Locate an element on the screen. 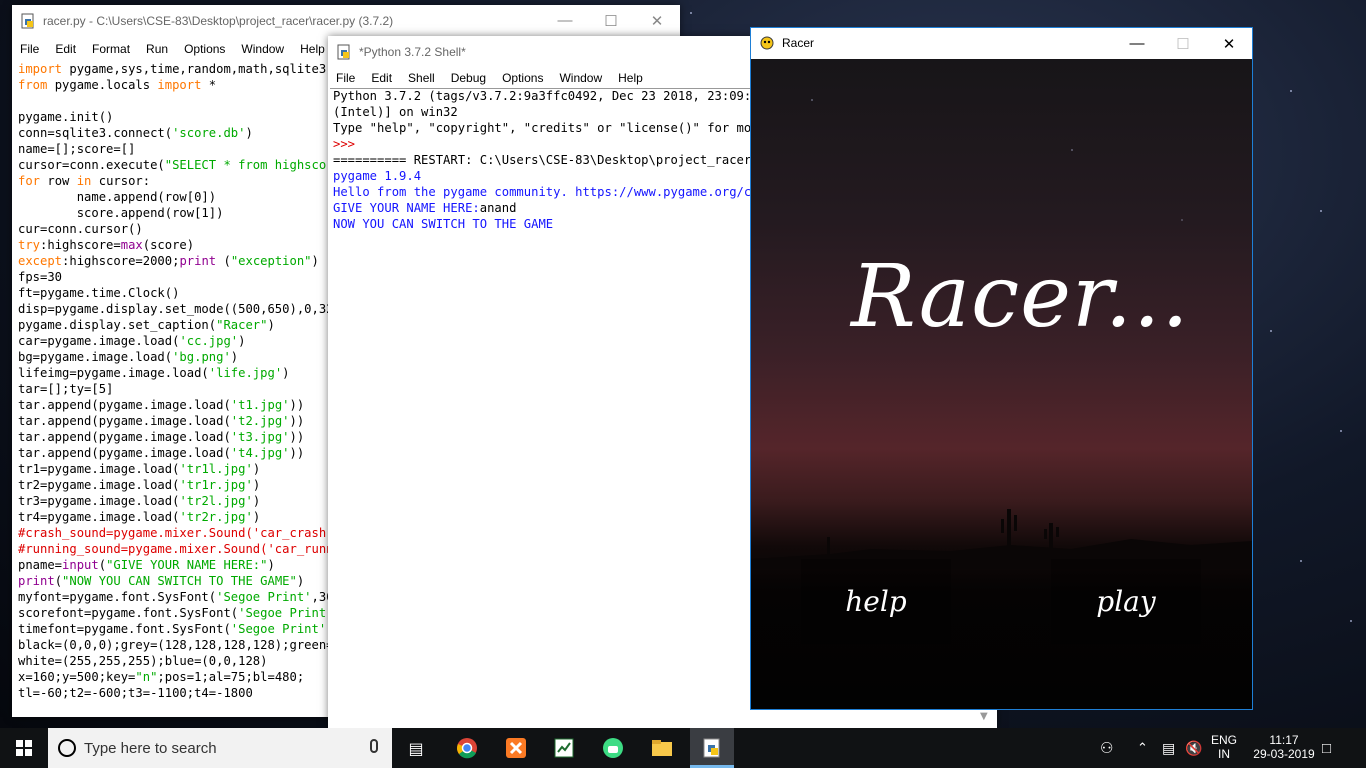 The height and width of the screenshot is (768, 1366). language-code: ENG is located at coordinates (1223, 740).